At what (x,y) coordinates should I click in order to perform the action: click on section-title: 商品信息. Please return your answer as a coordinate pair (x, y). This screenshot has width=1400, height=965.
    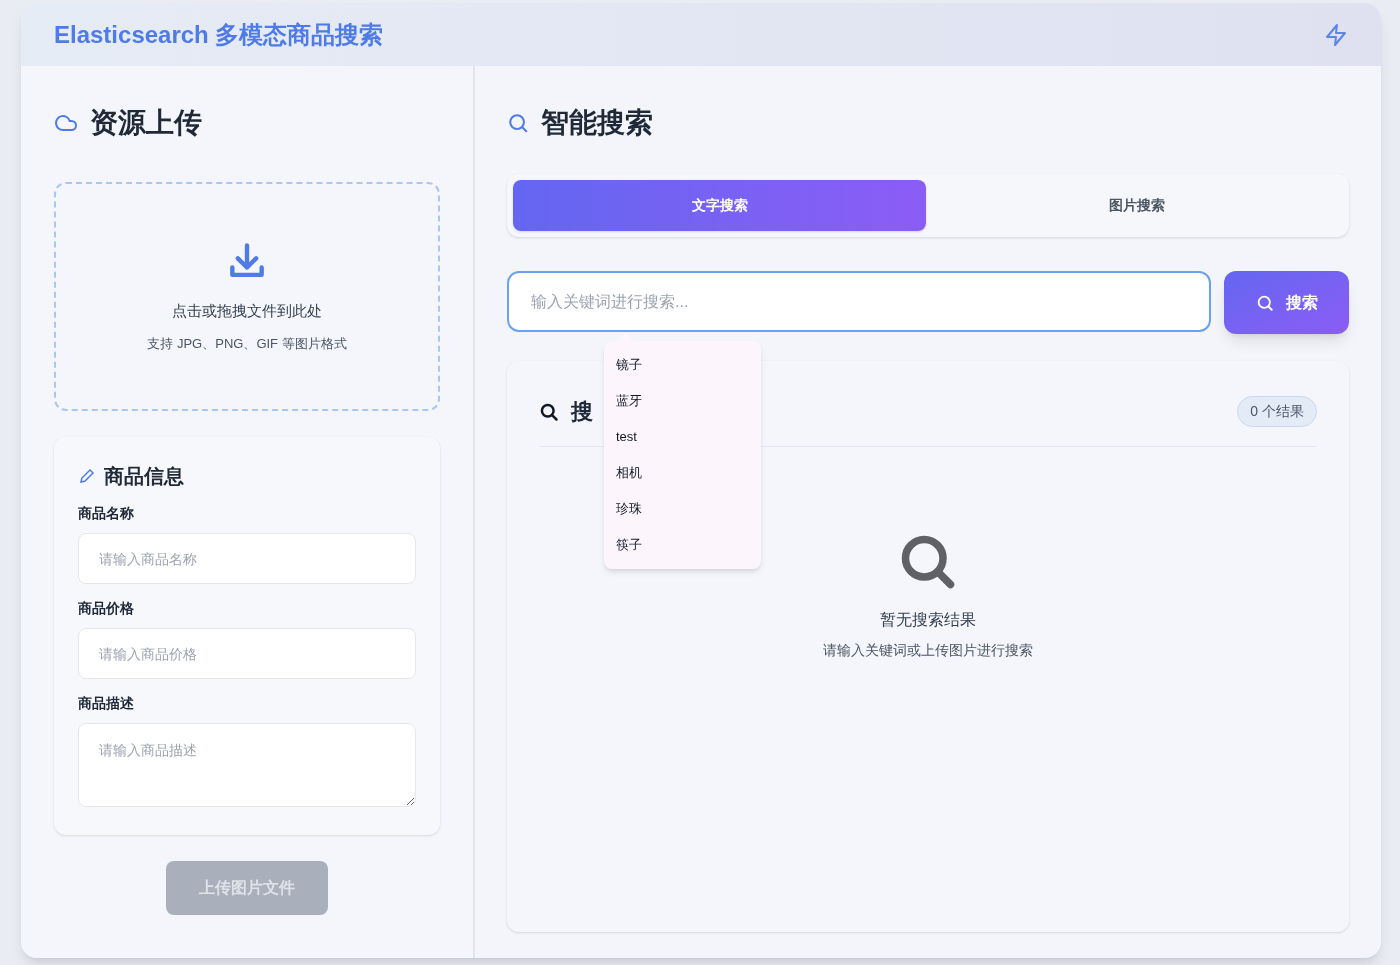
    Looking at the image, I should click on (144, 476).